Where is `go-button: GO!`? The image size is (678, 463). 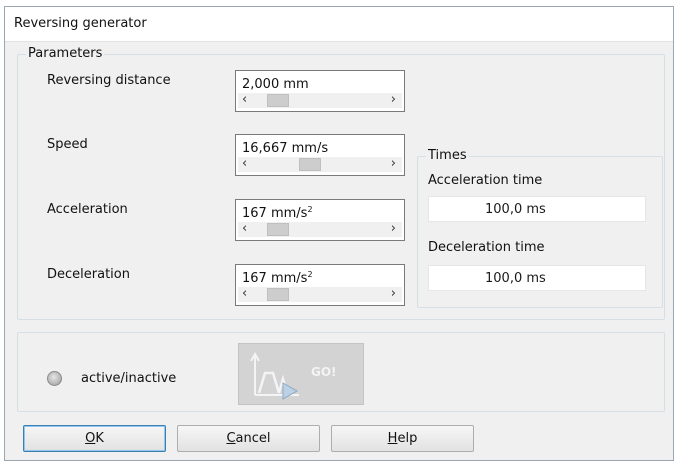 go-button: GO! is located at coordinates (301, 374).